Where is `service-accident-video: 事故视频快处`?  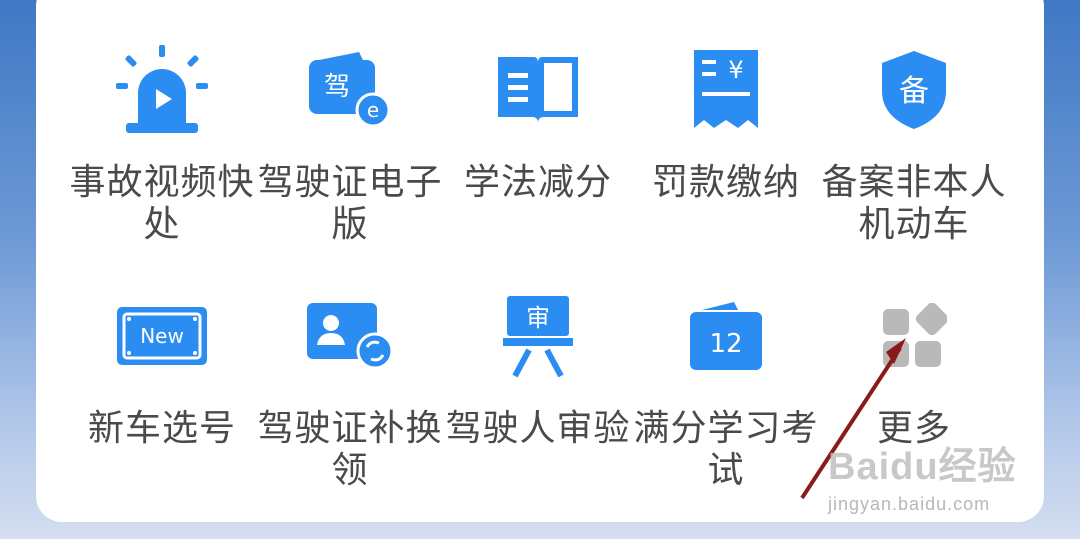
service-accident-video: 事故视频快处 is located at coordinates (162, 143).